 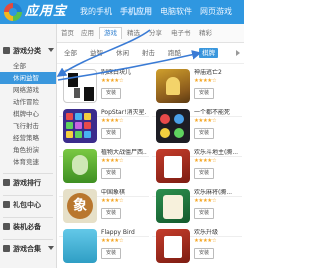 What do you see at coordinates (238, 53) in the screenshot?
I see `chevron-right-icon` at bounding box center [238, 53].